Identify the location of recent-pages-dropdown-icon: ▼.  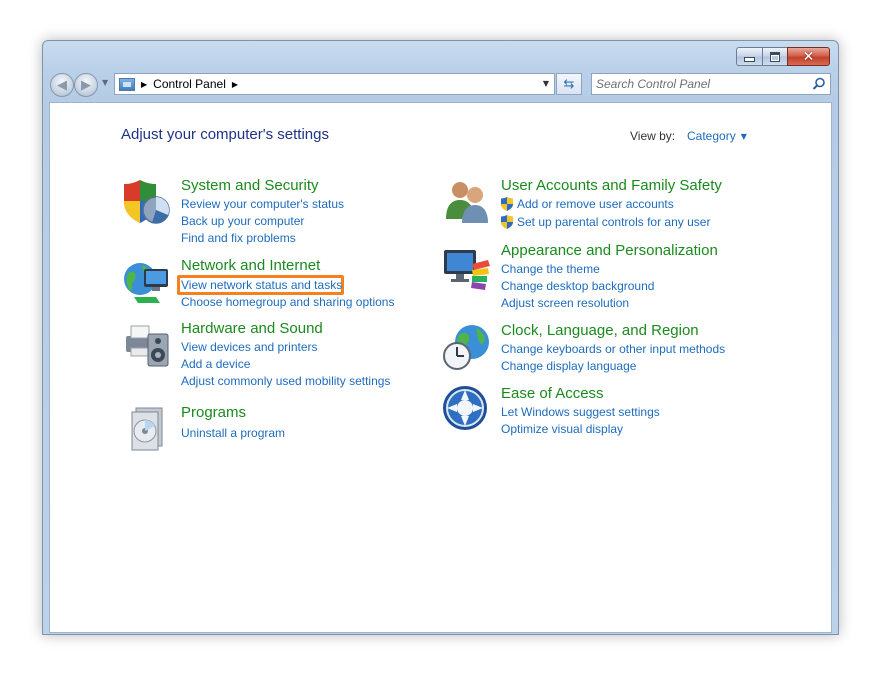
(105, 82).